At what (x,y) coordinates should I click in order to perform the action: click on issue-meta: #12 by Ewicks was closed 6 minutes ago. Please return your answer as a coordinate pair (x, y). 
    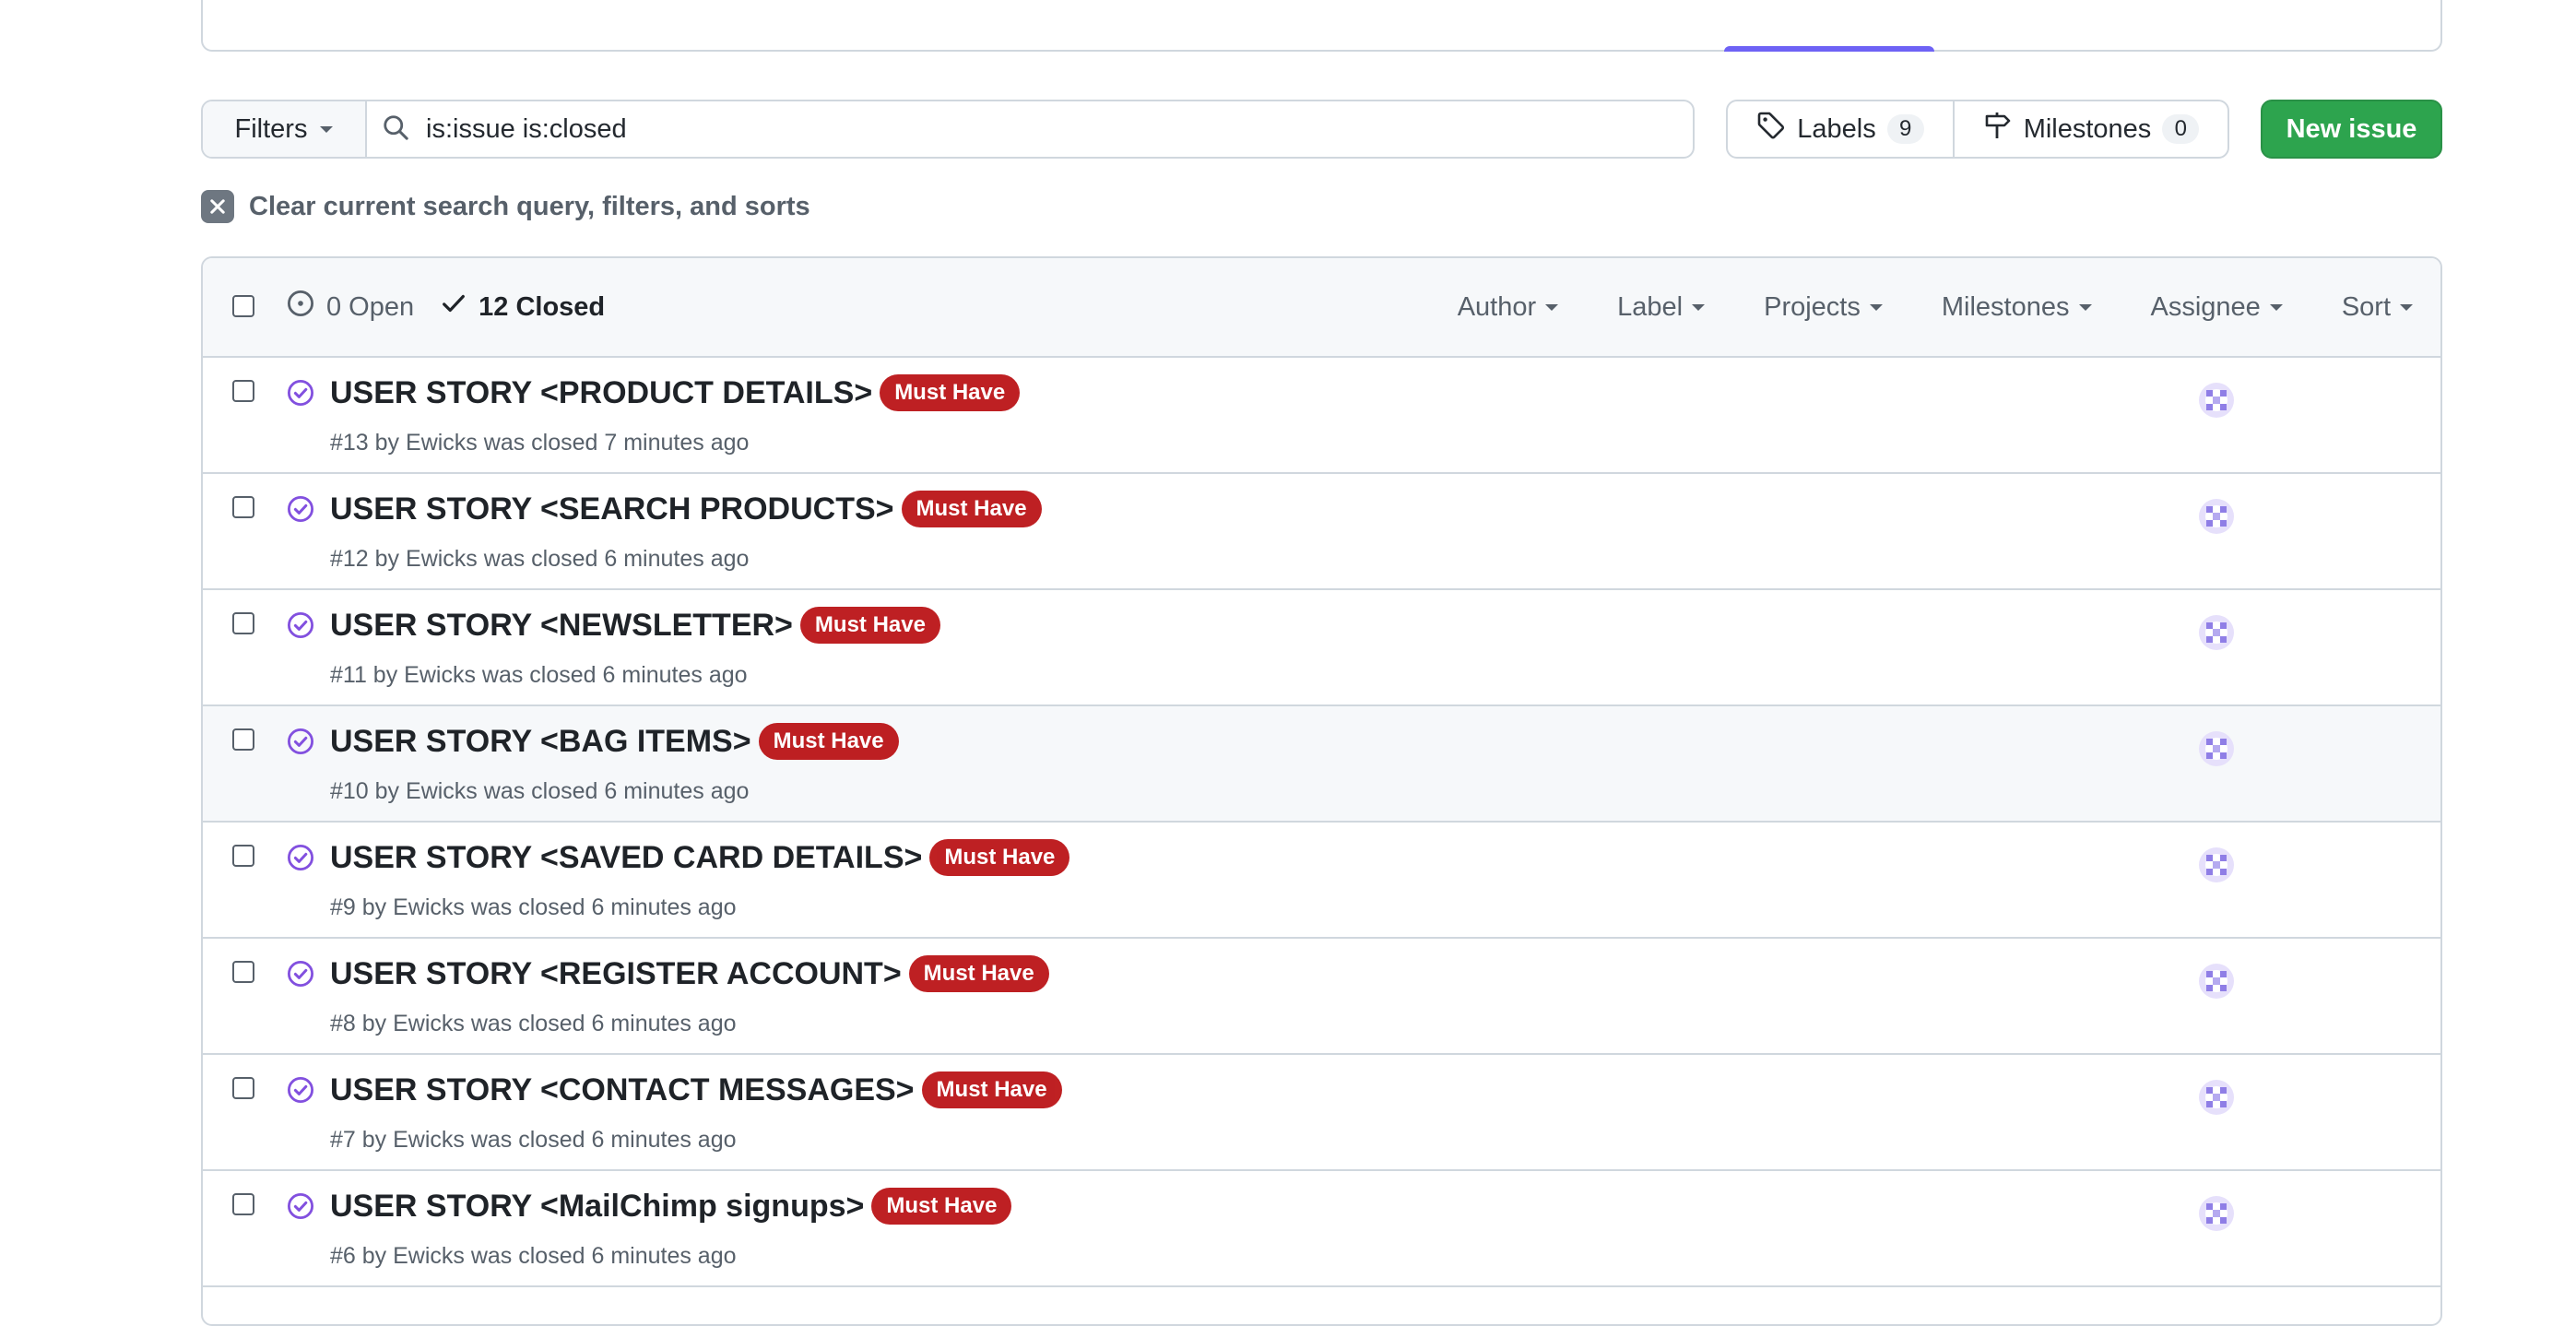
    Looking at the image, I should click on (539, 559).